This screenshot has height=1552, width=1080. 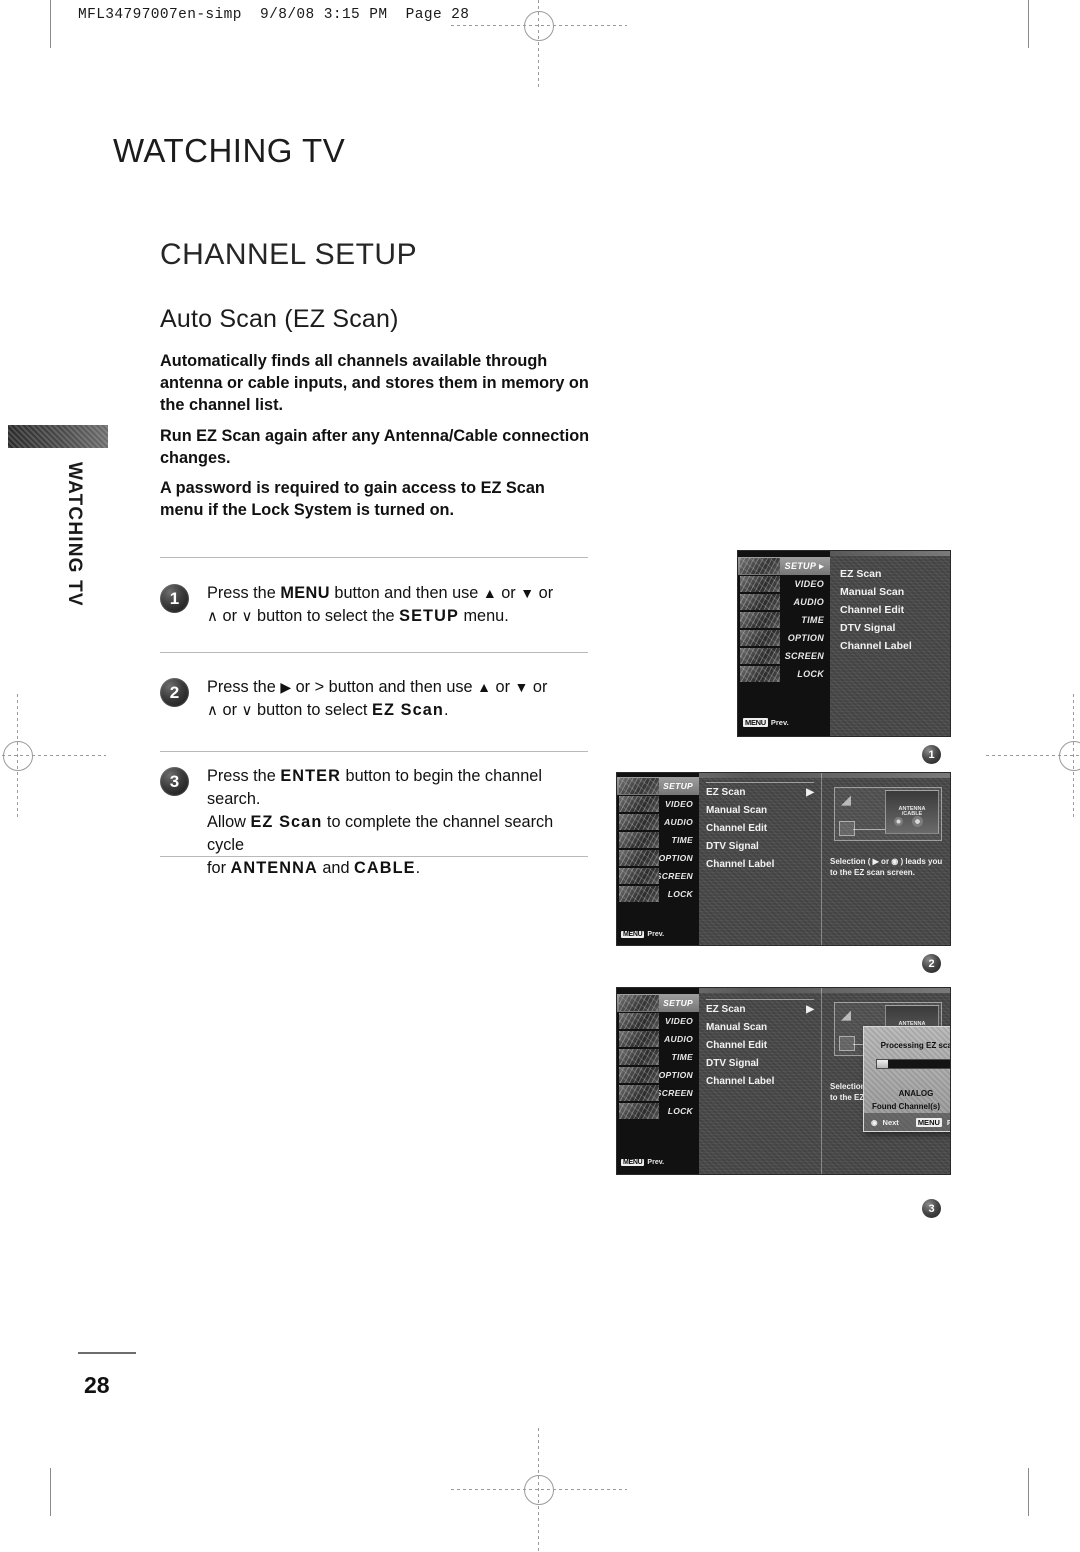 What do you see at coordinates (911, 1106) in the screenshot?
I see `dialog-row-found-channels: Found Channel(s) 4` at bounding box center [911, 1106].